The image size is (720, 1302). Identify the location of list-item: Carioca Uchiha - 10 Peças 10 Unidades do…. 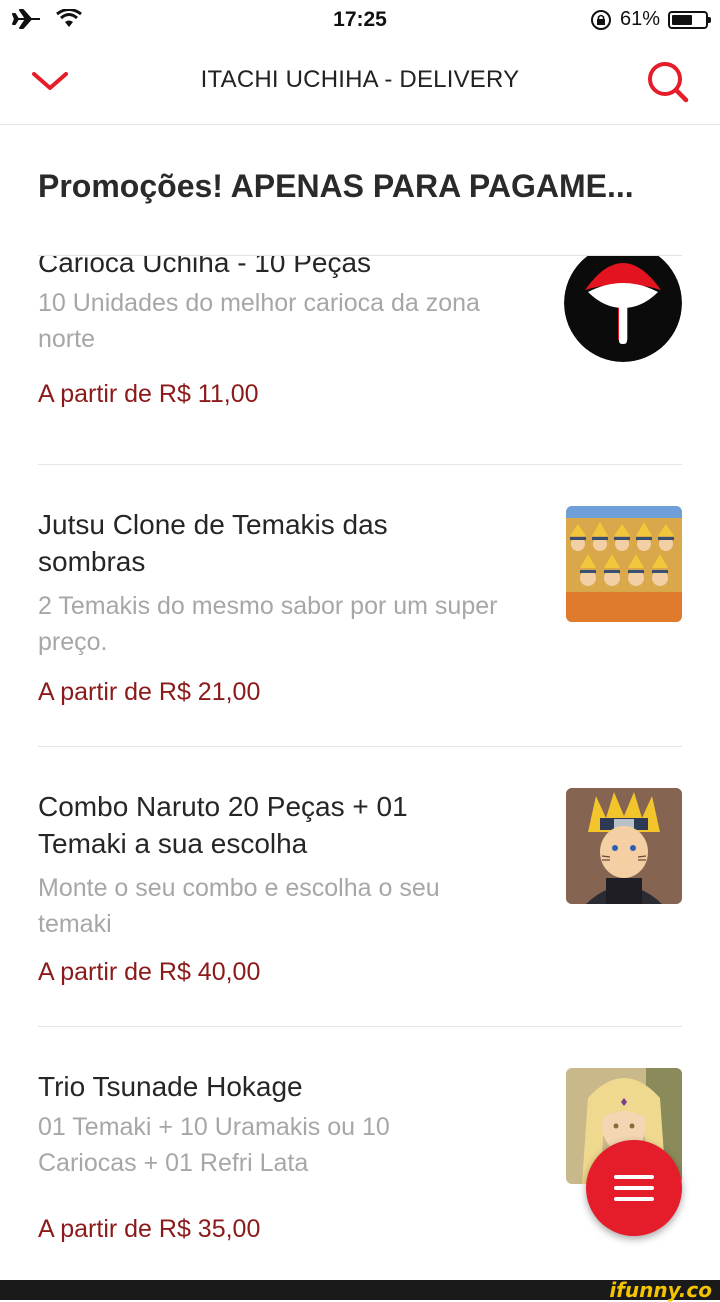
(360, 355).